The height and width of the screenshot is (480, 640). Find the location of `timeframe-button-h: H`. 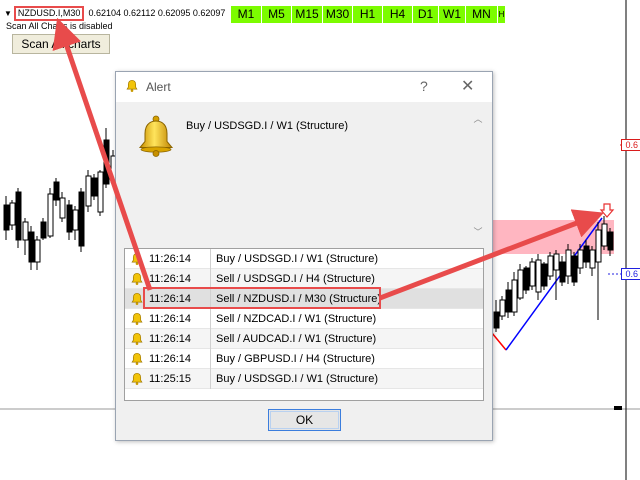

timeframe-button-h: H is located at coordinates (502, 14).